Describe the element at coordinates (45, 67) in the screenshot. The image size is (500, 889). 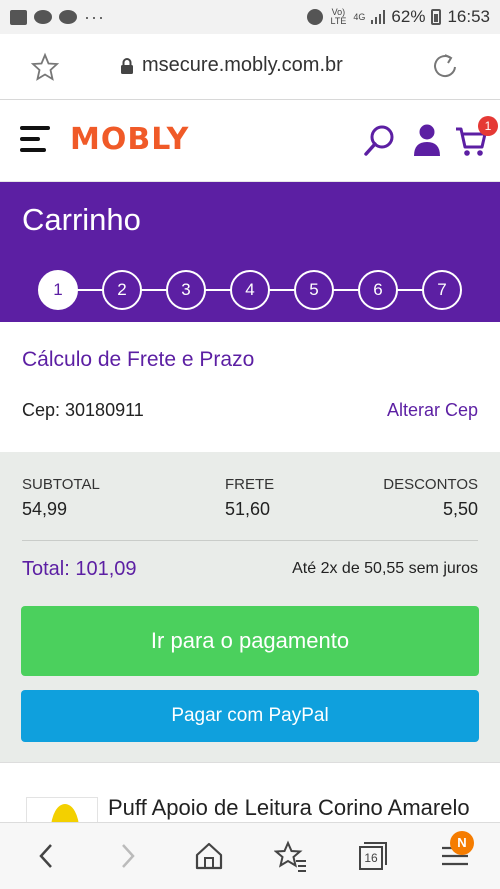
I see `star-icon` at that location.